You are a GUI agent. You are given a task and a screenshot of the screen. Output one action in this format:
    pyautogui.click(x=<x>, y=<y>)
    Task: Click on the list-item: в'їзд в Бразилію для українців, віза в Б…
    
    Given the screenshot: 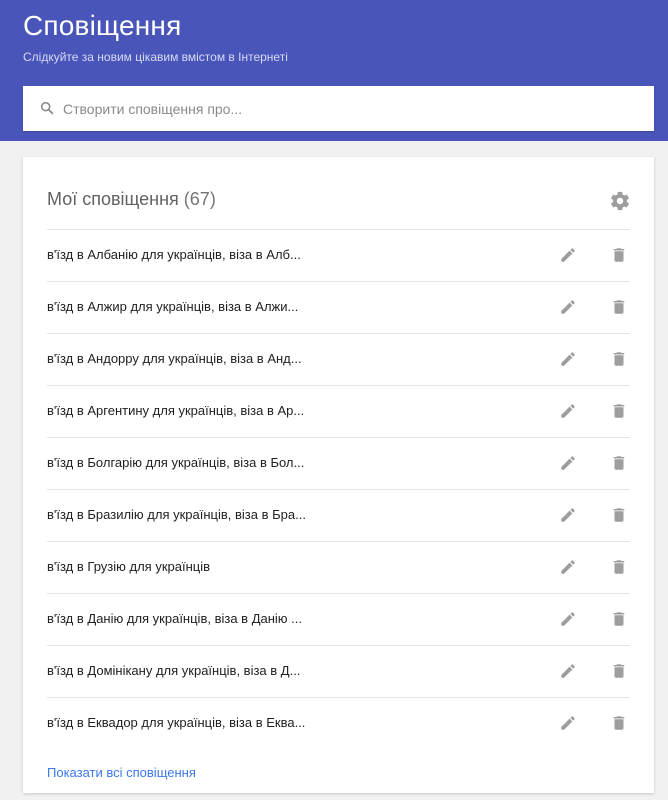 What is the action you would take?
    pyautogui.click(x=338, y=515)
    